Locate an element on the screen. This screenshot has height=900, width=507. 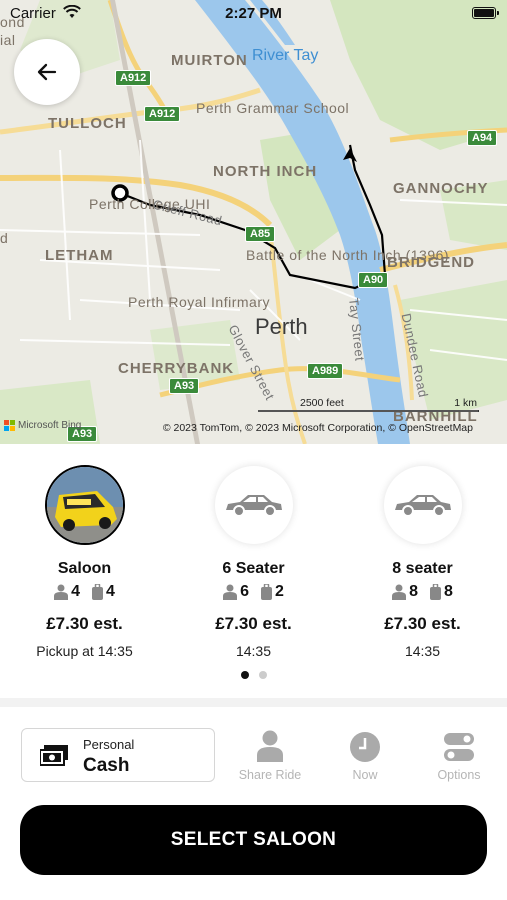
map-label-north-inch: NORTH INCH is located at coordinates (265, 171).